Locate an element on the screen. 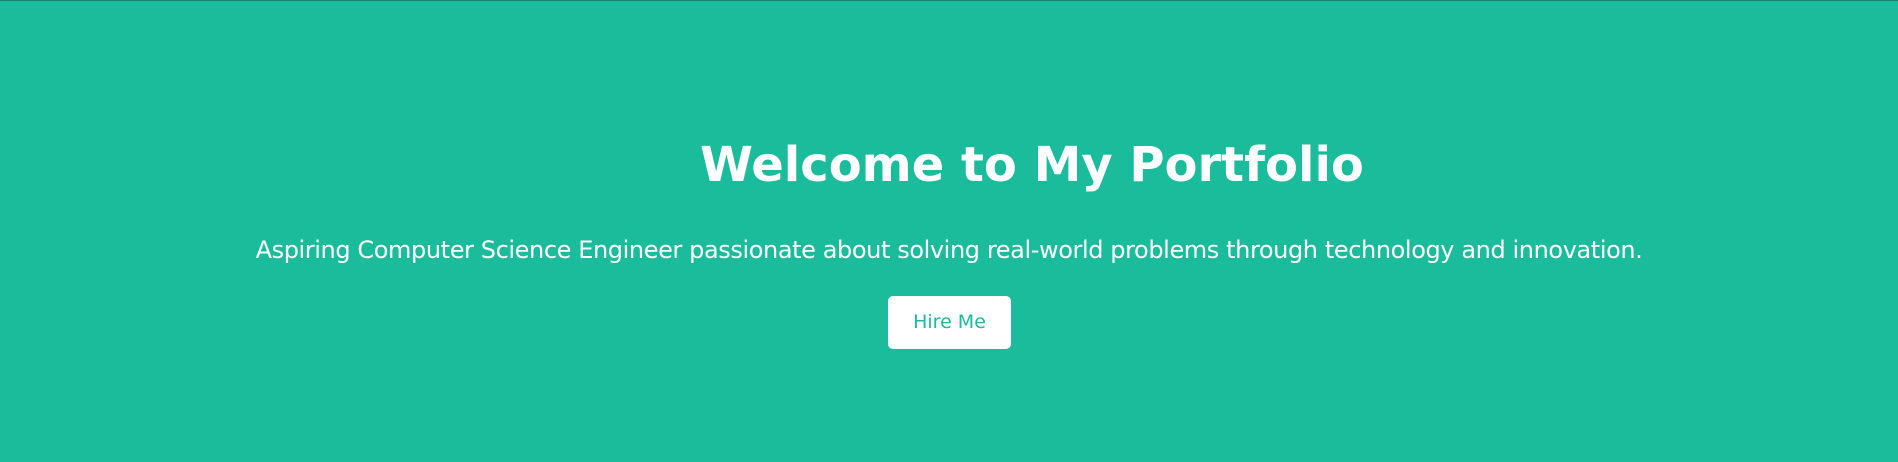  hire-me-button: Hire Me is located at coordinates (949, 322).